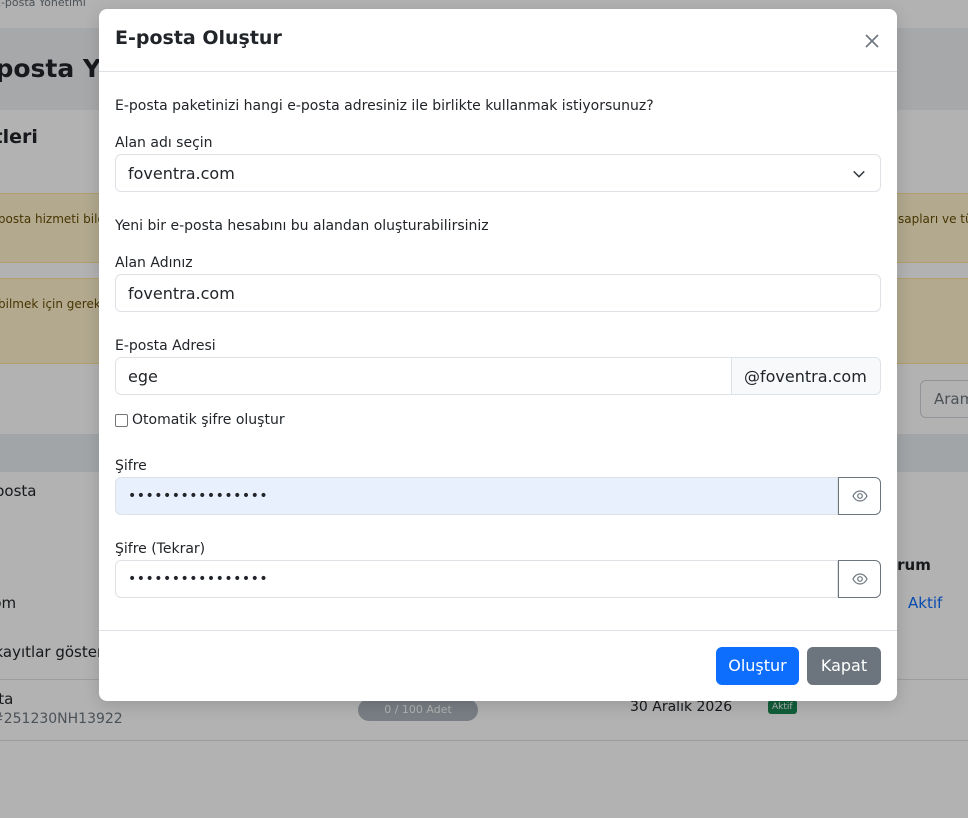 The image size is (968, 818). I want to click on modal-header: E-posta Oluştur, so click(498, 40).